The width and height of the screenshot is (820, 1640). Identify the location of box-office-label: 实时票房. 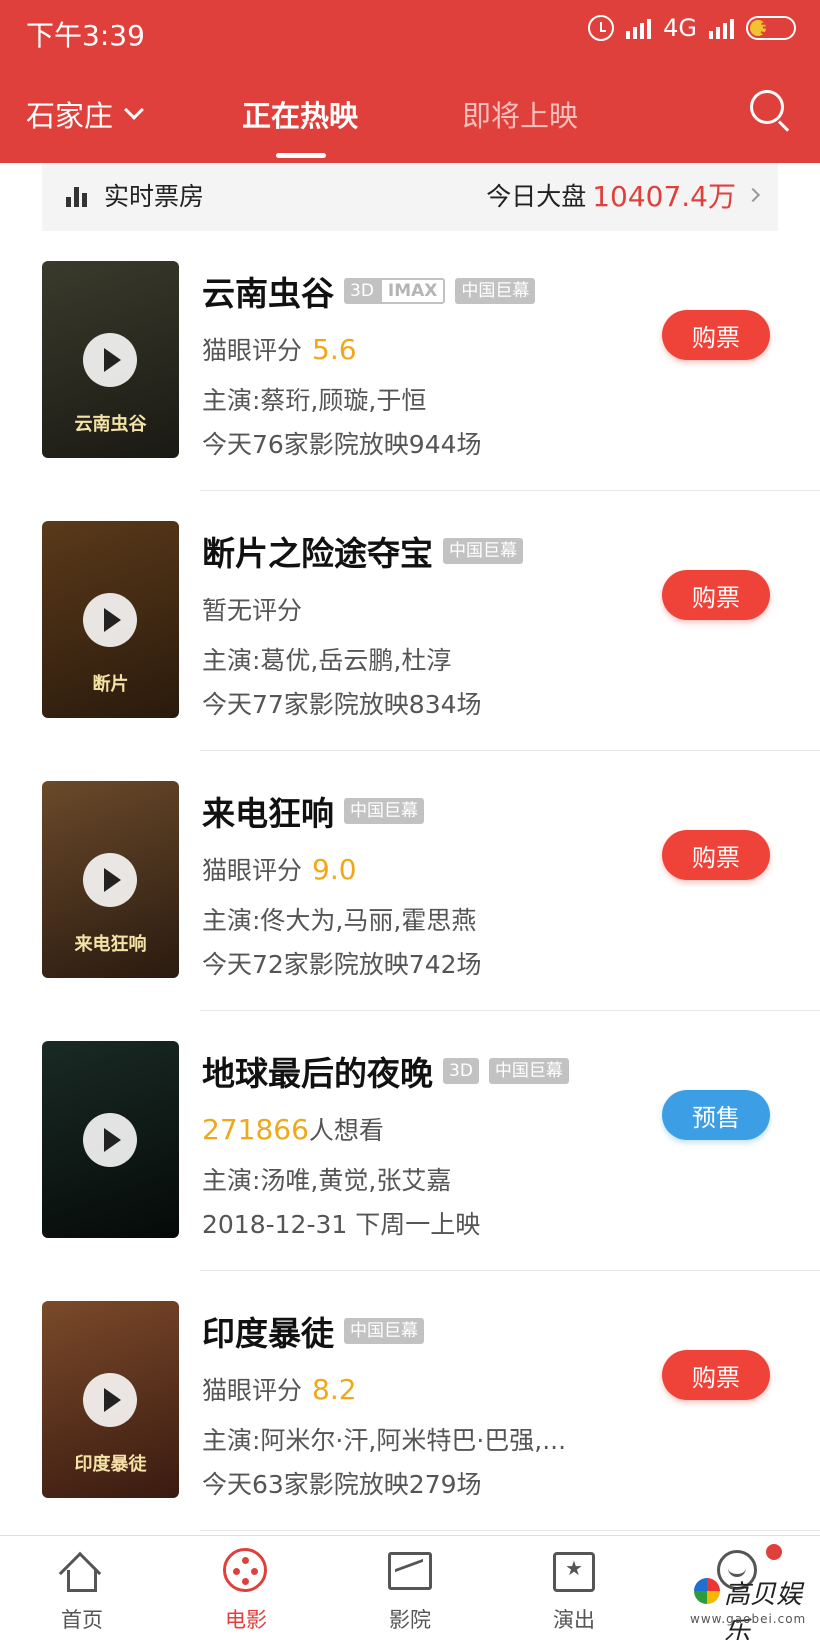
(154, 196).